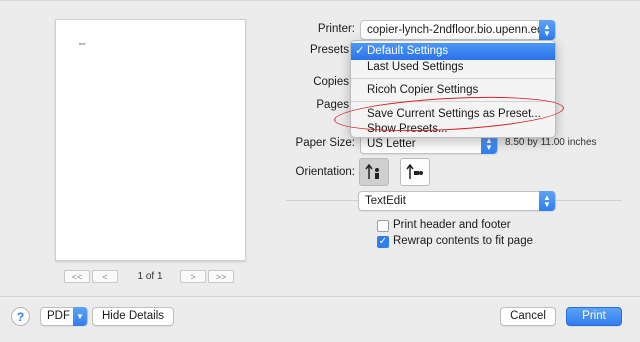  I want to click on menu-item-last-used-settings: Last Used Settings, so click(453, 67).